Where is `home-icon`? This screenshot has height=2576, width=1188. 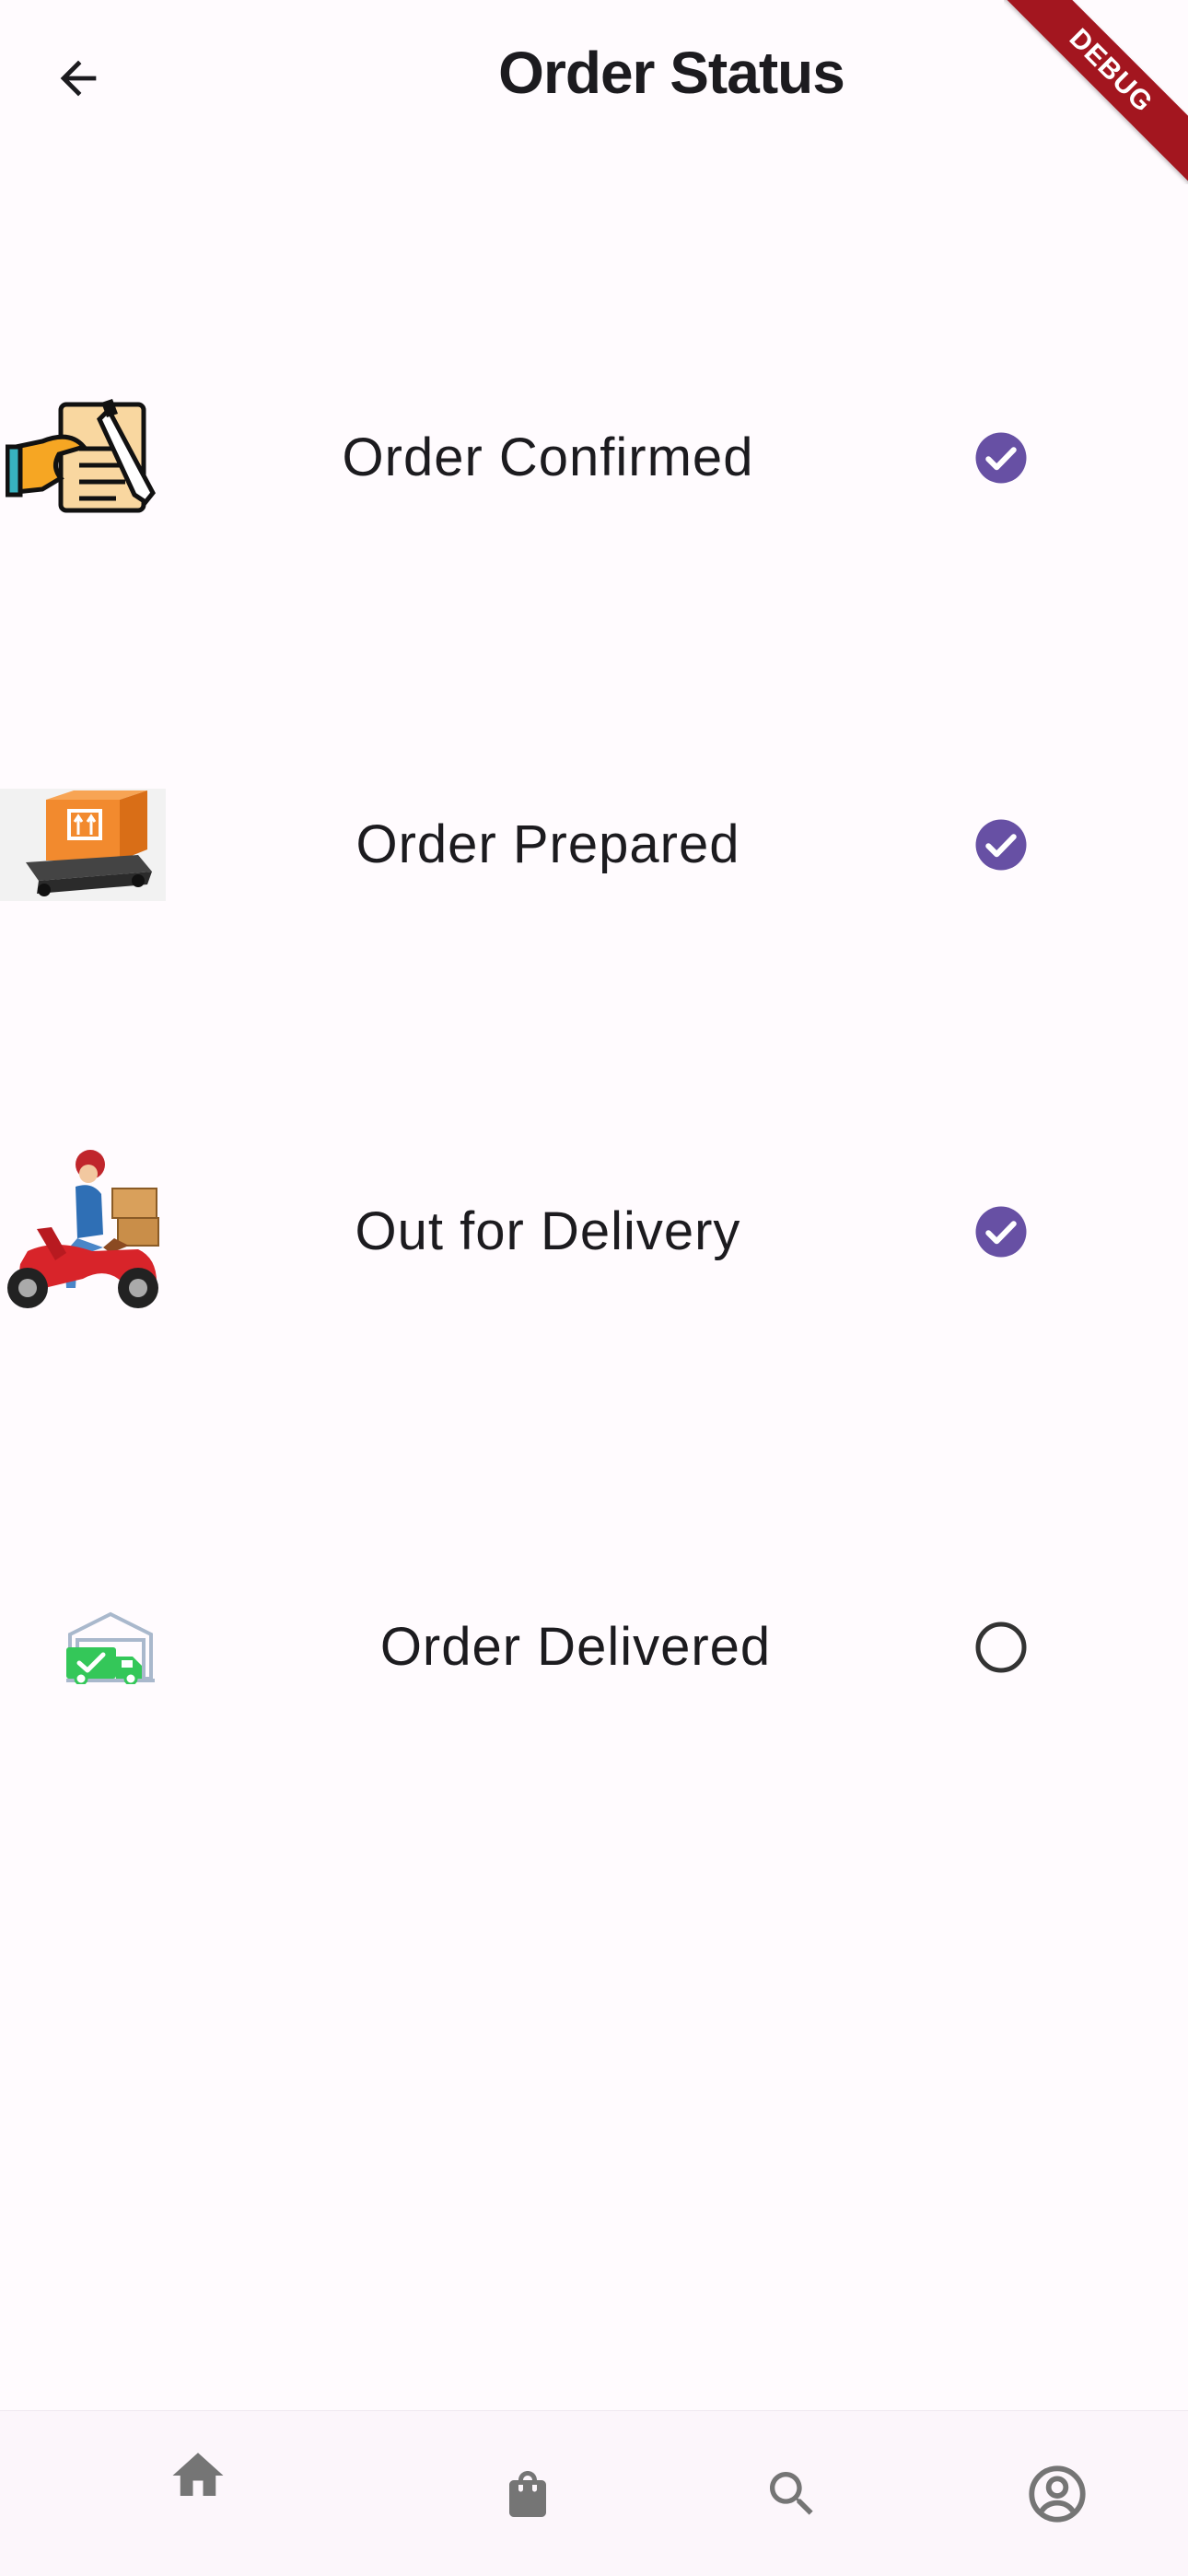 home-icon is located at coordinates (198, 2474).